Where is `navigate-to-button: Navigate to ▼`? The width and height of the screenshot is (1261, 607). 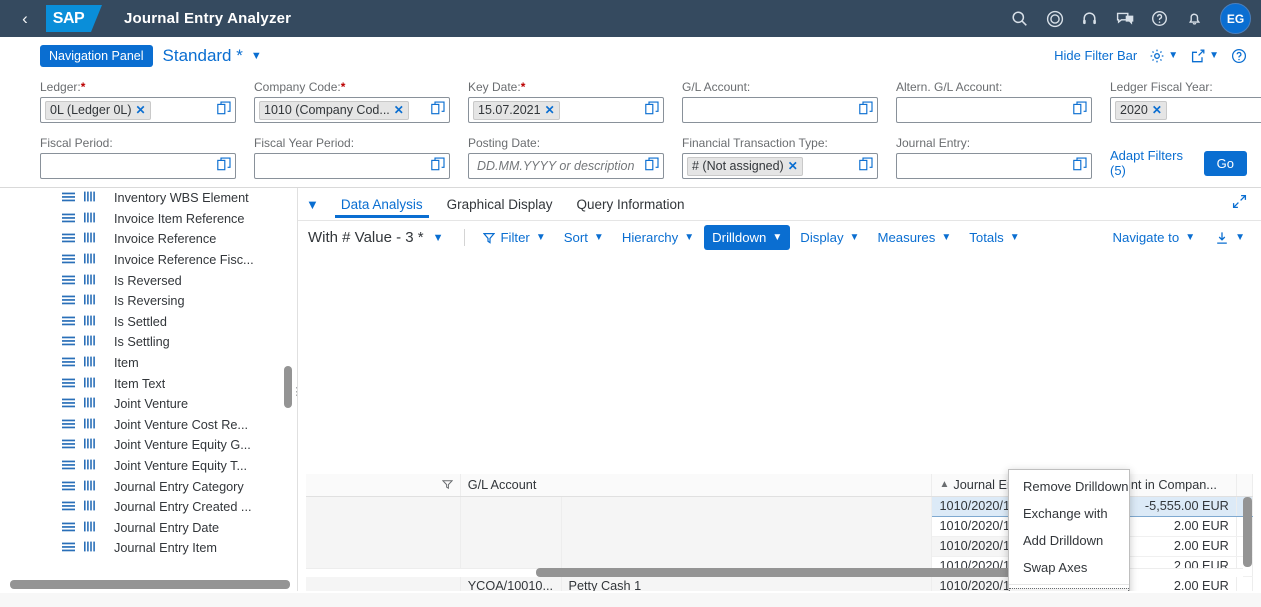 navigate-to-button: Navigate to ▼ is located at coordinates (1153, 237).